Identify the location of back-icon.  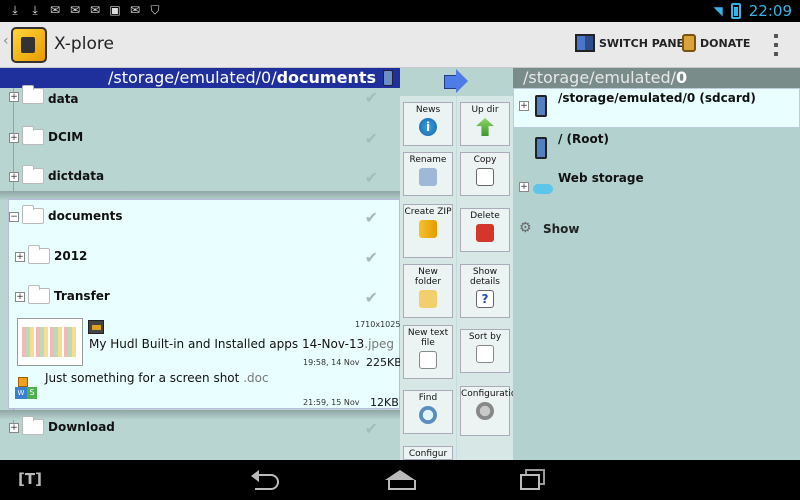
(266, 480).